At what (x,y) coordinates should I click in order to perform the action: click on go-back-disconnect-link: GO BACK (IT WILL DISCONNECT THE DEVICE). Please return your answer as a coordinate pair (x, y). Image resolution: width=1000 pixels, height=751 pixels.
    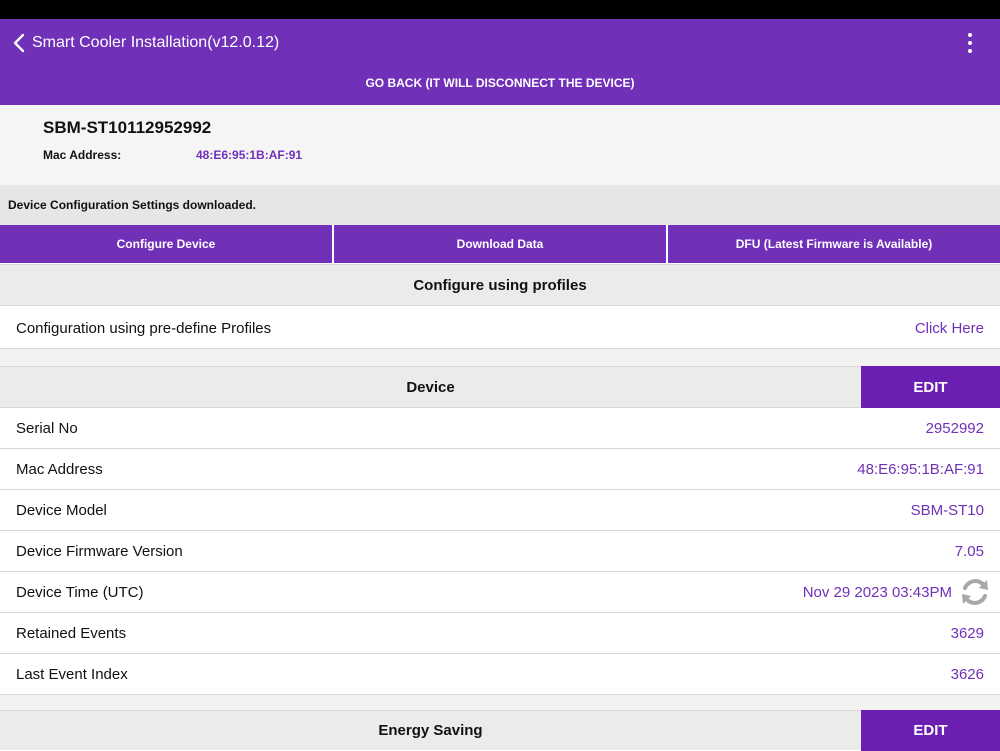
    Looking at the image, I should click on (500, 83).